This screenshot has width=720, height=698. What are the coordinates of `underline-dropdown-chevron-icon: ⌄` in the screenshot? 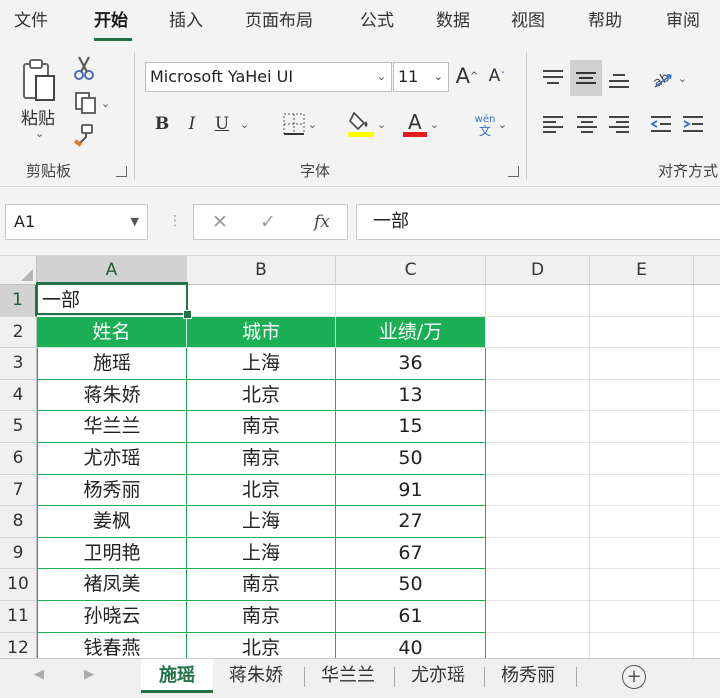 It's located at (243, 124).